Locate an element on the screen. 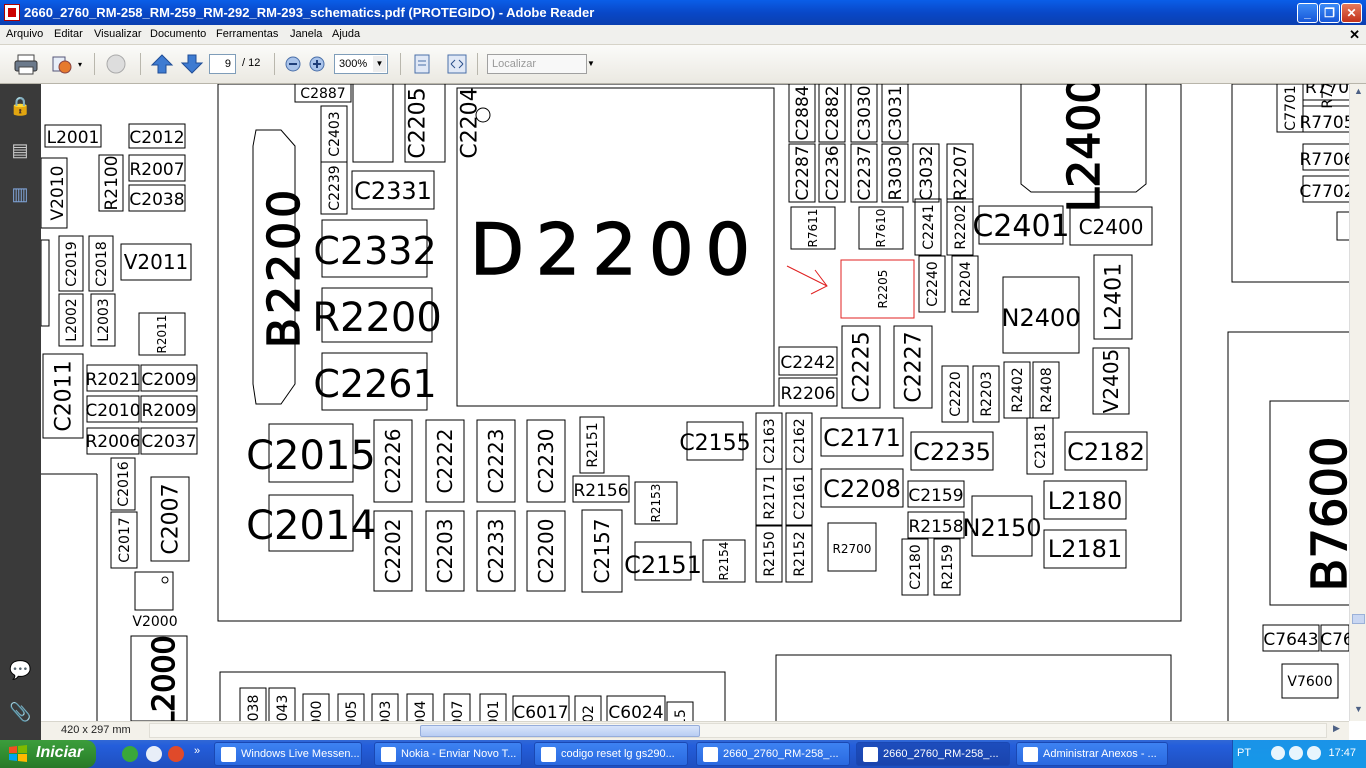 This screenshot has height=768, width=1366. n2400-label: N2400 is located at coordinates (1040, 318).